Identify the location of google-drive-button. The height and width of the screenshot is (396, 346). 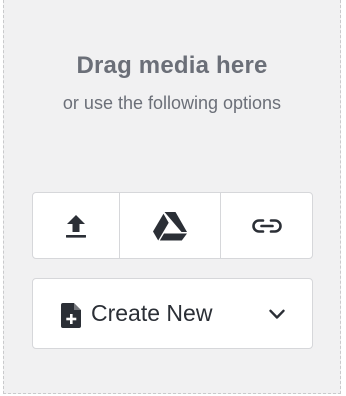
(169, 225).